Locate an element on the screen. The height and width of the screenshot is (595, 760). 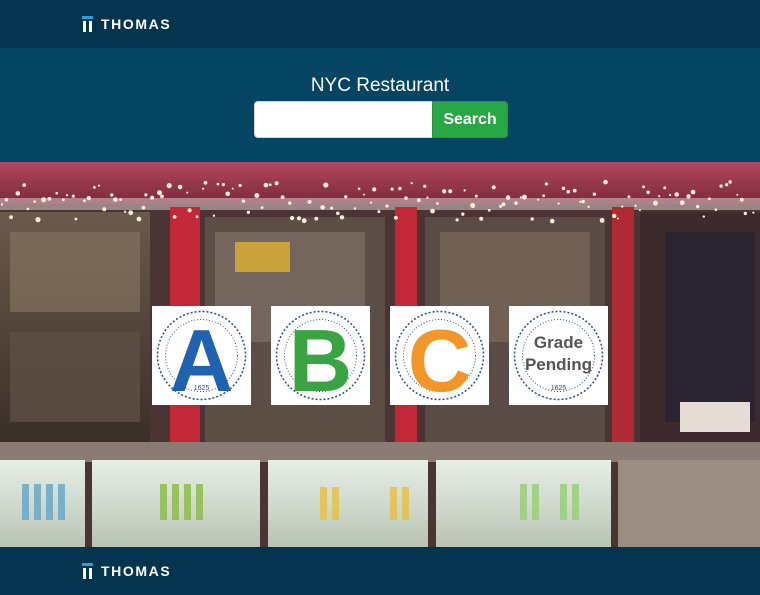
footer: THOMAS is located at coordinates (380, 571).